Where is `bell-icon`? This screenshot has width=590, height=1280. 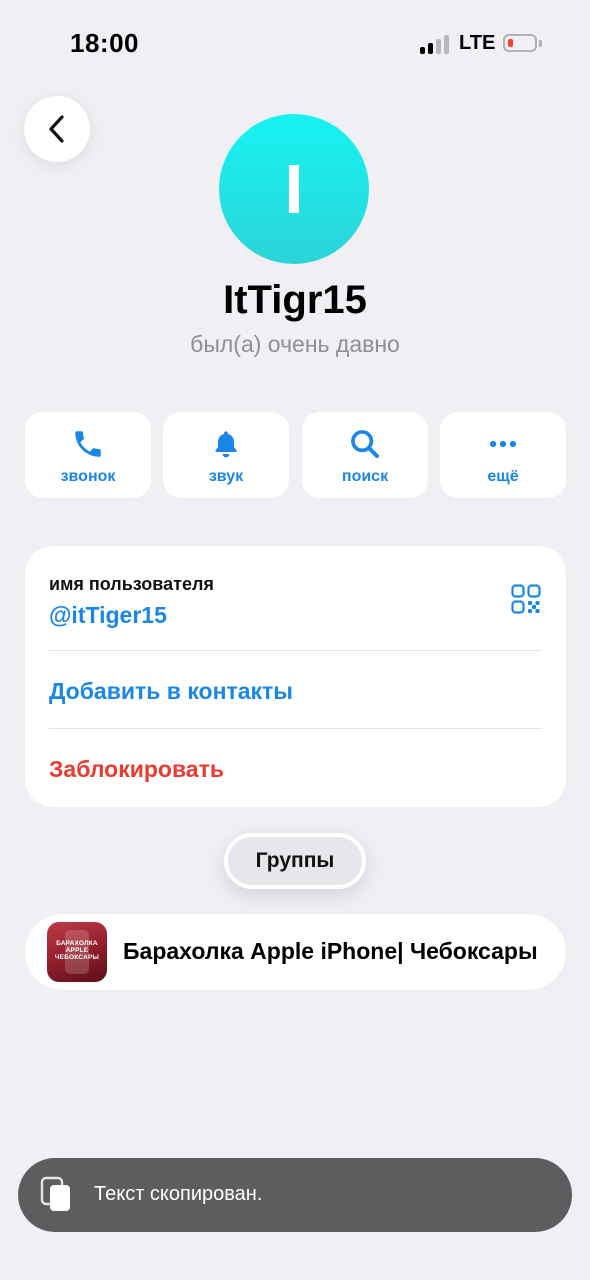
bell-icon is located at coordinates (226, 444).